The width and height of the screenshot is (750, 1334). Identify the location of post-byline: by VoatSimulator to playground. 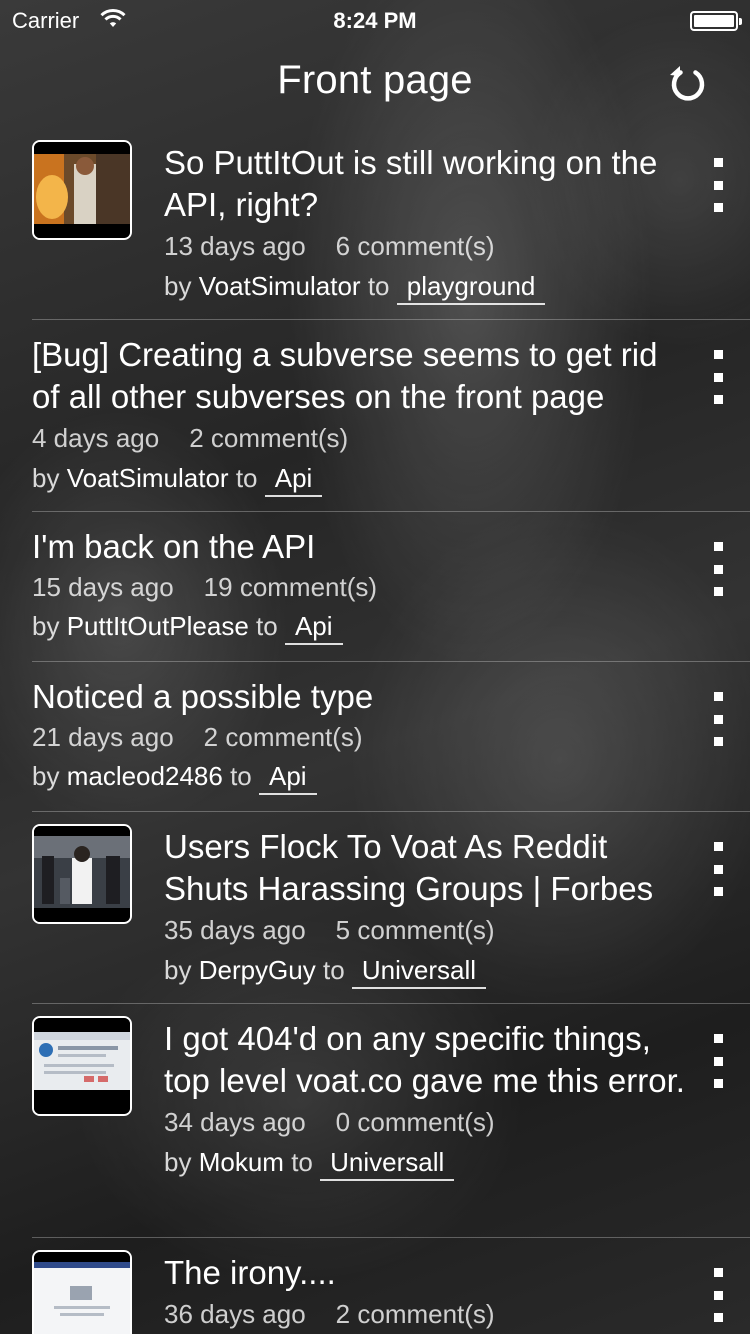
(457, 291).